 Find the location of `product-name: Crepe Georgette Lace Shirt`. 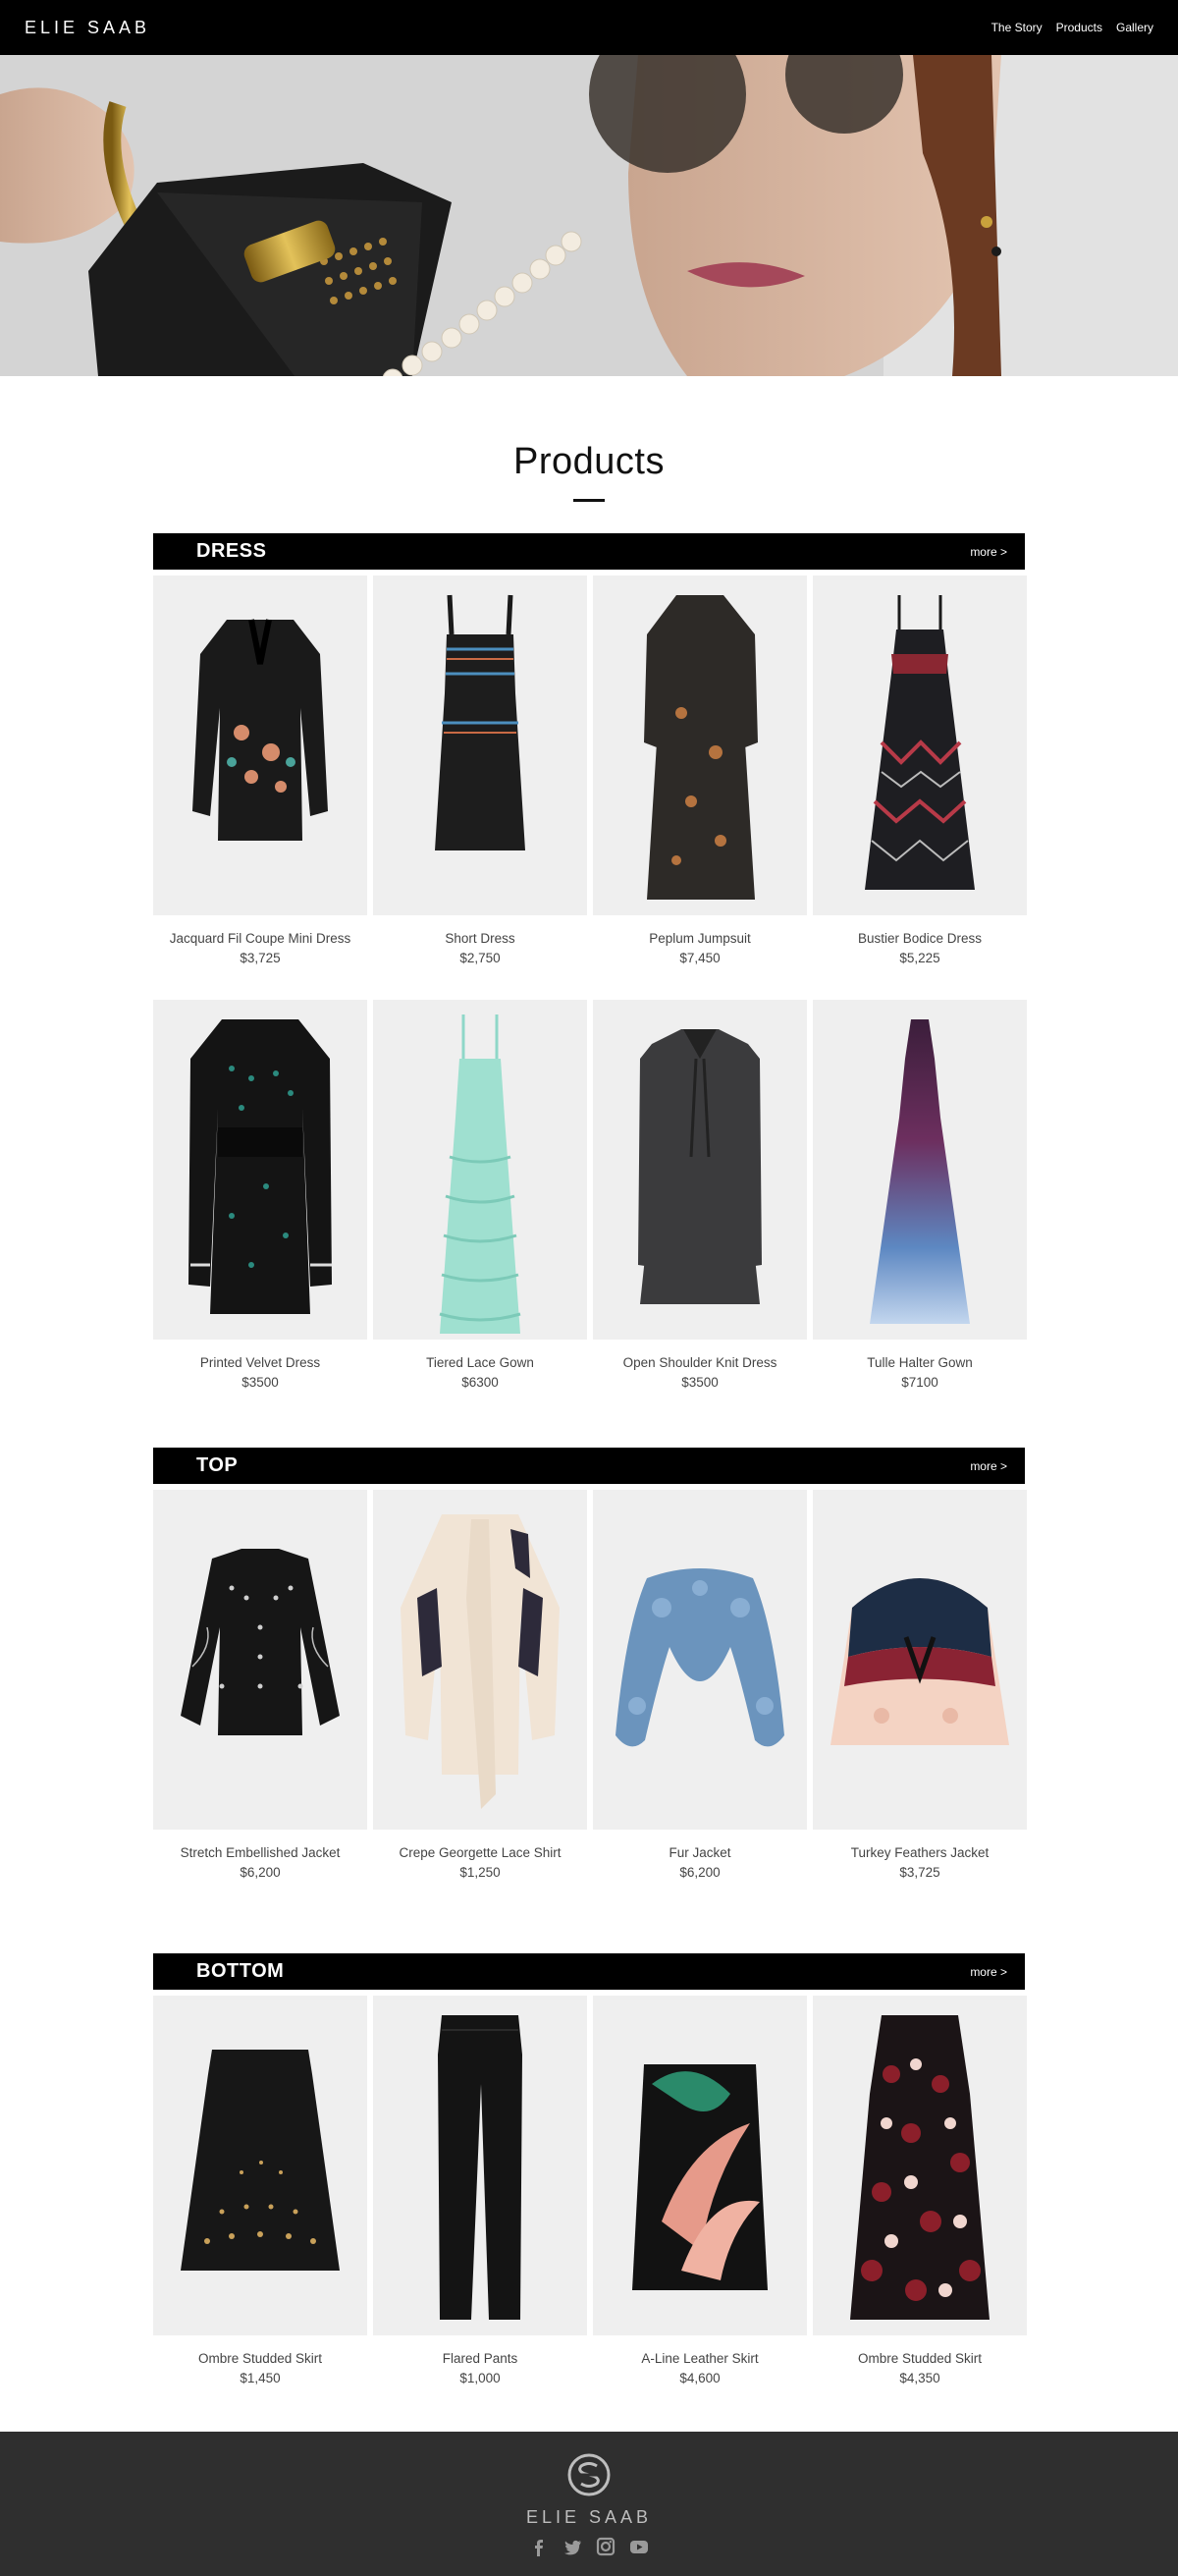

product-name: Crepe Georgette Lace Shirt is located at coordinates (480, 1853).